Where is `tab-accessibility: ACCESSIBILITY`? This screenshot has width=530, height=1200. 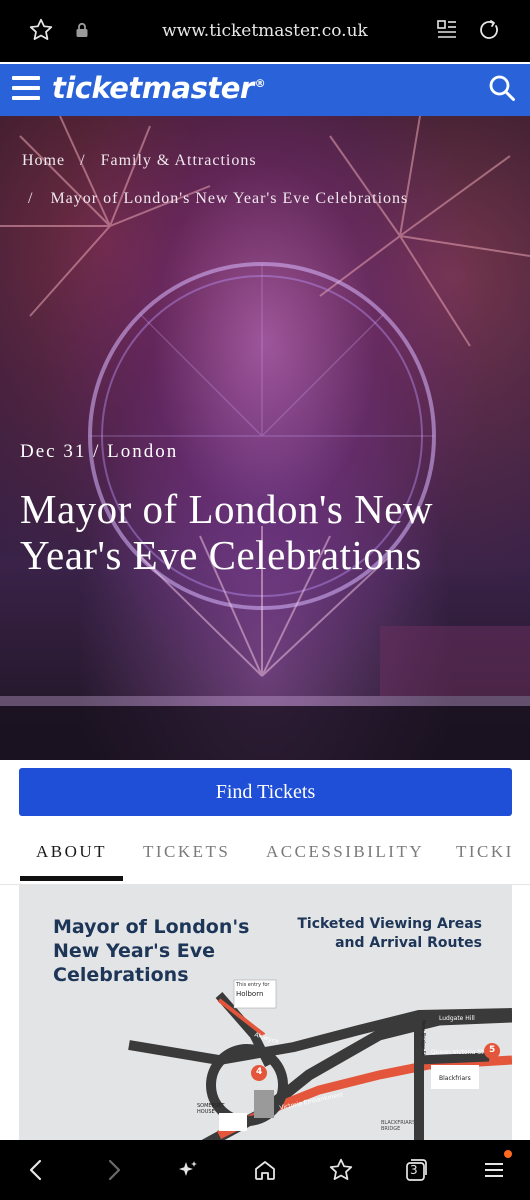 tab-accessibility: ACCESSIBILITY is located at coordinates (345, 852).